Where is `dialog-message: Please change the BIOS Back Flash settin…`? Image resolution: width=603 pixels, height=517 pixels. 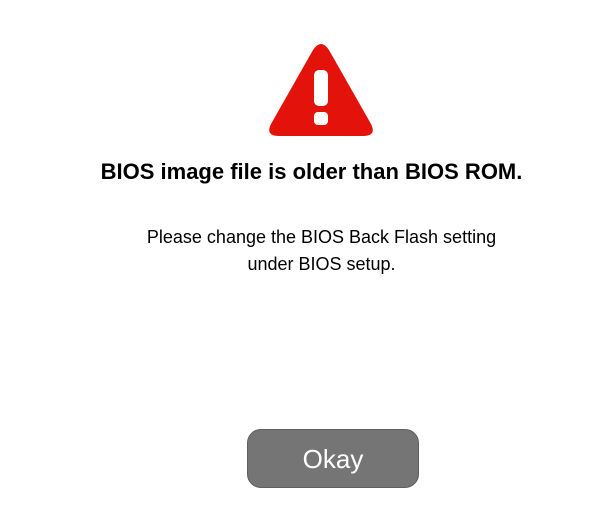
dialog-message: Please change the BIOS Back Flash settin… is located at coordinates (301, 251).